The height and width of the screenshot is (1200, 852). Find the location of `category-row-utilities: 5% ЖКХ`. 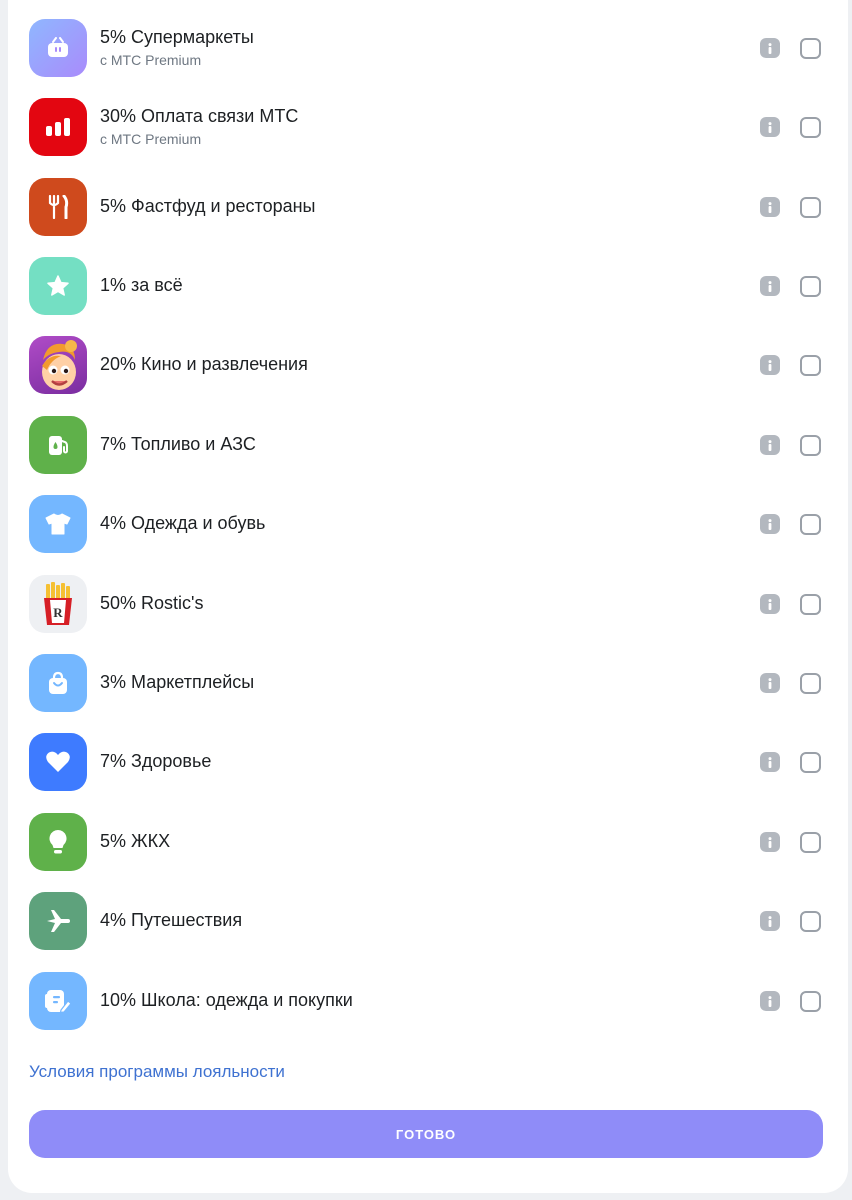

category-row-utilities: 5% ЖКХ is located at coordinates (426, 842).